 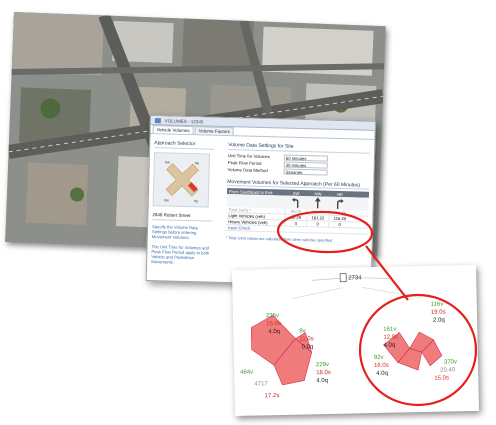 What do you see at coordinates (182, 217) in the screenshot?
I see `site-name: 2848 Robert Street` at bounding box center [182, 217].